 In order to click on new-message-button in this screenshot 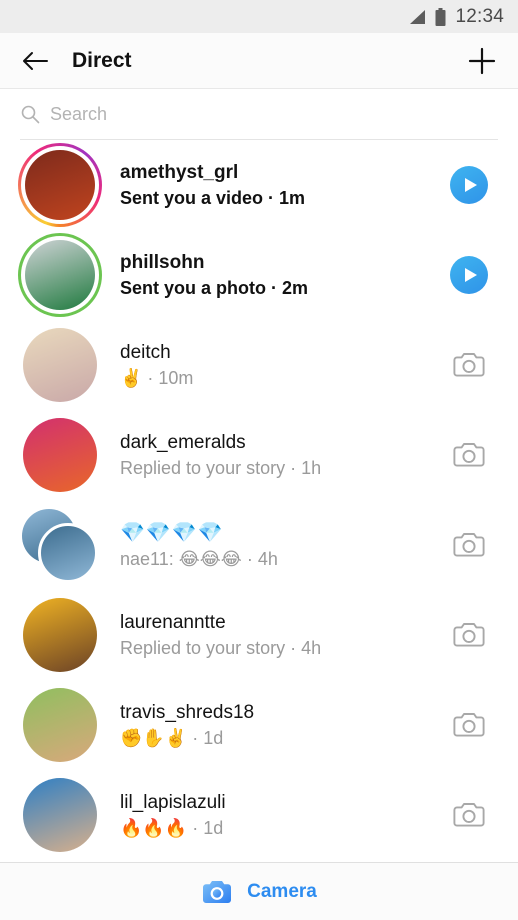, I will do `click(482, 61)`.